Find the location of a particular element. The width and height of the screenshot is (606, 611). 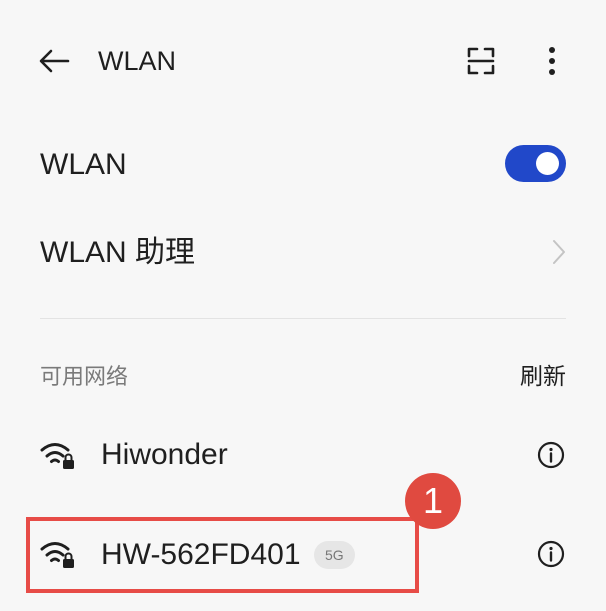

step-marker: 1 is located at coordinates (433, 501).